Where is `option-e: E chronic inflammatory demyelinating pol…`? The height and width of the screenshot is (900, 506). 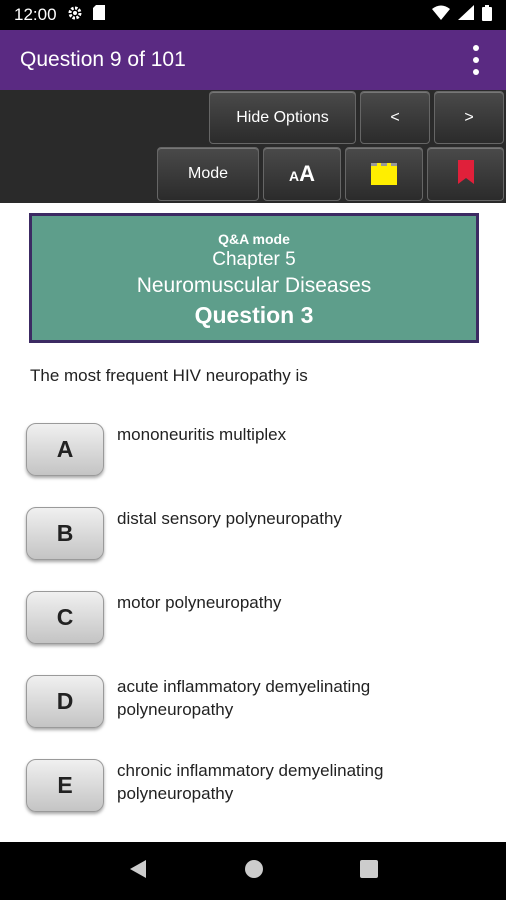 option-e: E chronic inflammatory demyelinating pol… is located at coordinates (256, 789).